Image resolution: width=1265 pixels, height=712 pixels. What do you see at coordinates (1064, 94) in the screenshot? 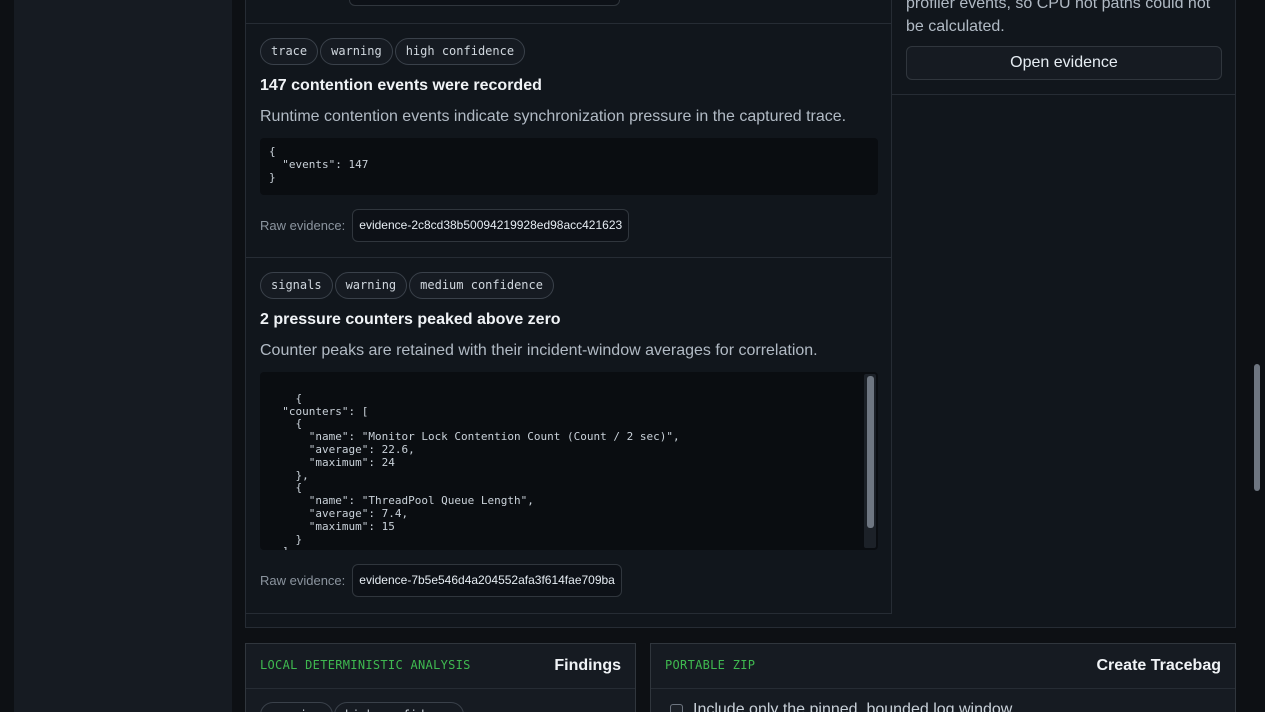
I see `side-divider` at bounding box center [1064, 94].